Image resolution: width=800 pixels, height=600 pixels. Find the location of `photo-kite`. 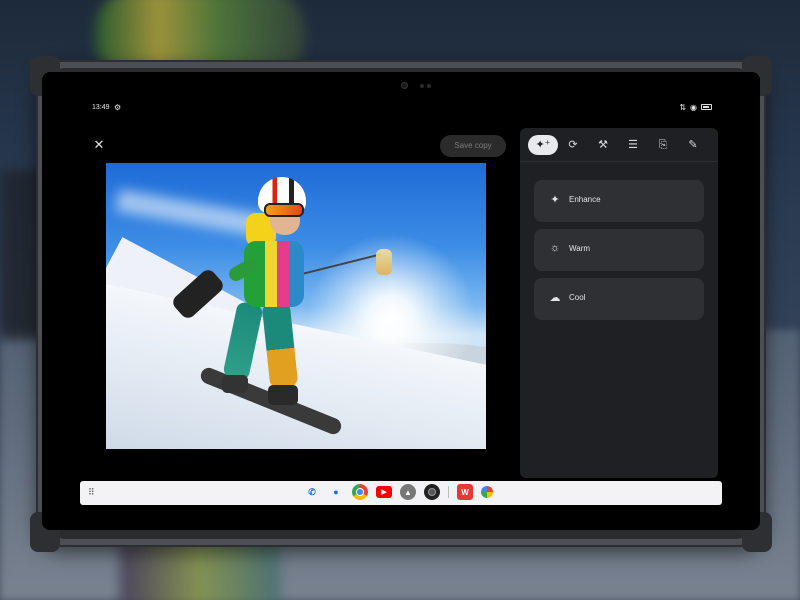

photo-kite is located at coordinates (384, 262).